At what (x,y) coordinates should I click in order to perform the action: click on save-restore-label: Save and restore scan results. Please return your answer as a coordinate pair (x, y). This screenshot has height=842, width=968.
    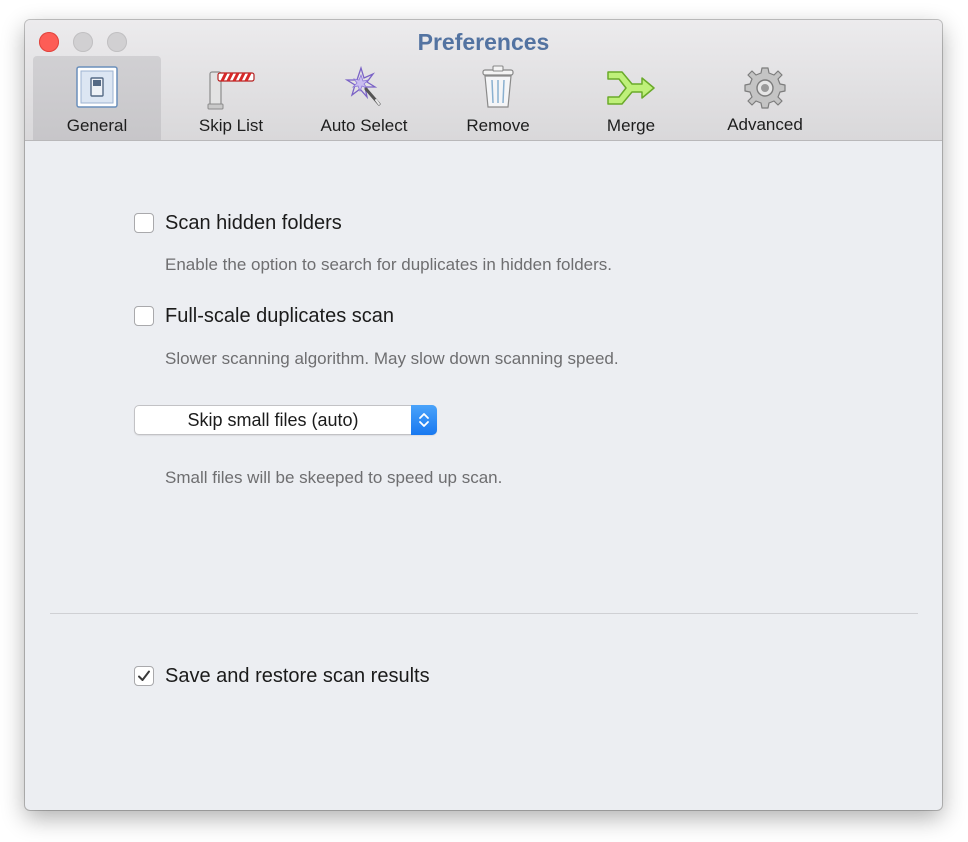
    Looking at the image, I should click on (297, 676).